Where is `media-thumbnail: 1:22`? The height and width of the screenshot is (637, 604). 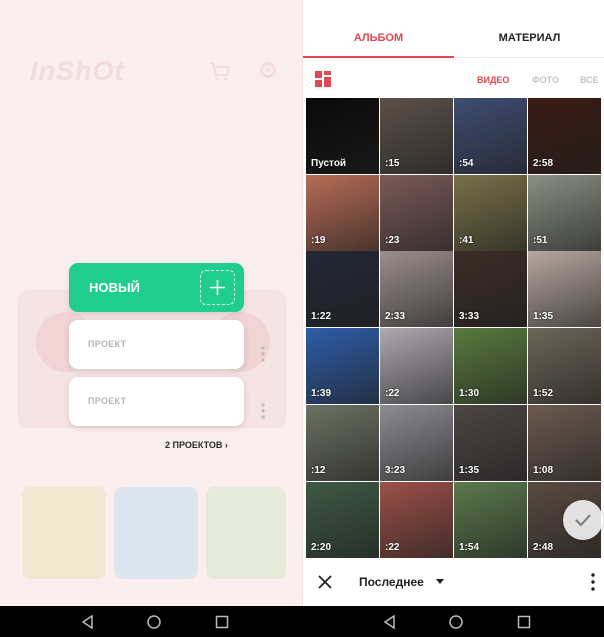 media-thumbnail: 1:22 is located at coordinates (342, 289).